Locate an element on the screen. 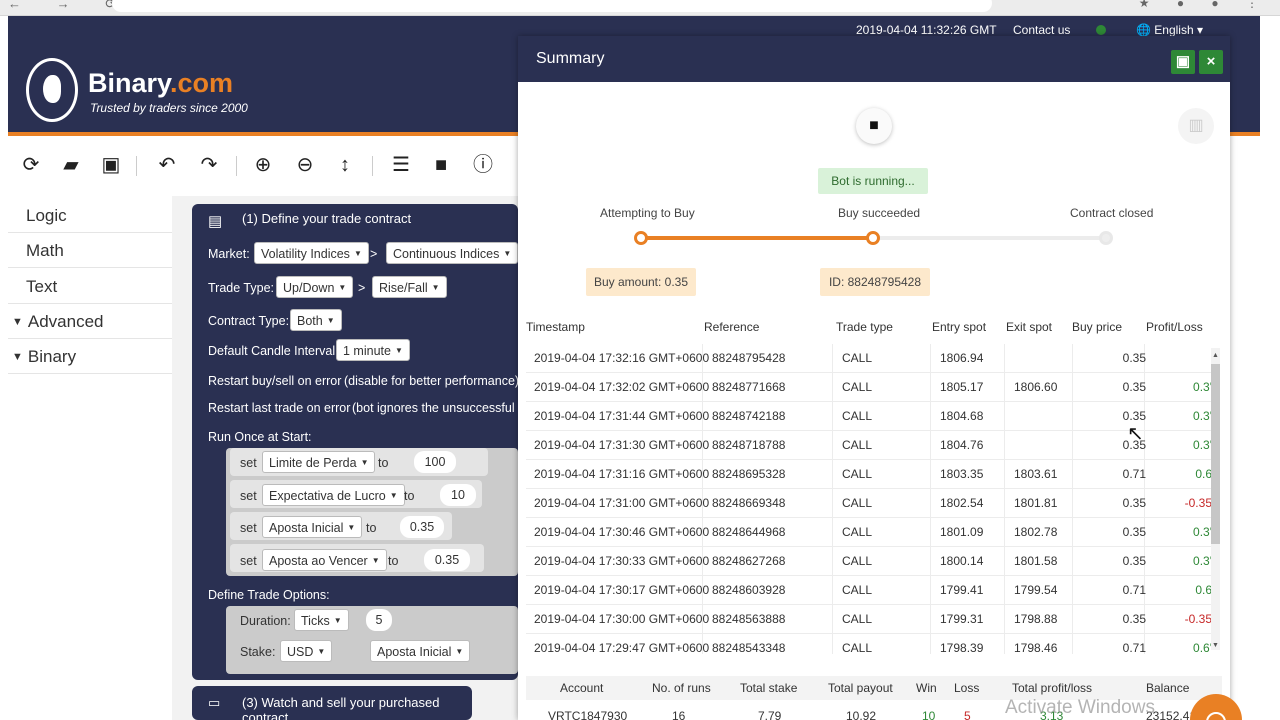 This screenshot has height=720, width=1280. zoom-in-icon: ⊕ is located at coordinates (263, 165).